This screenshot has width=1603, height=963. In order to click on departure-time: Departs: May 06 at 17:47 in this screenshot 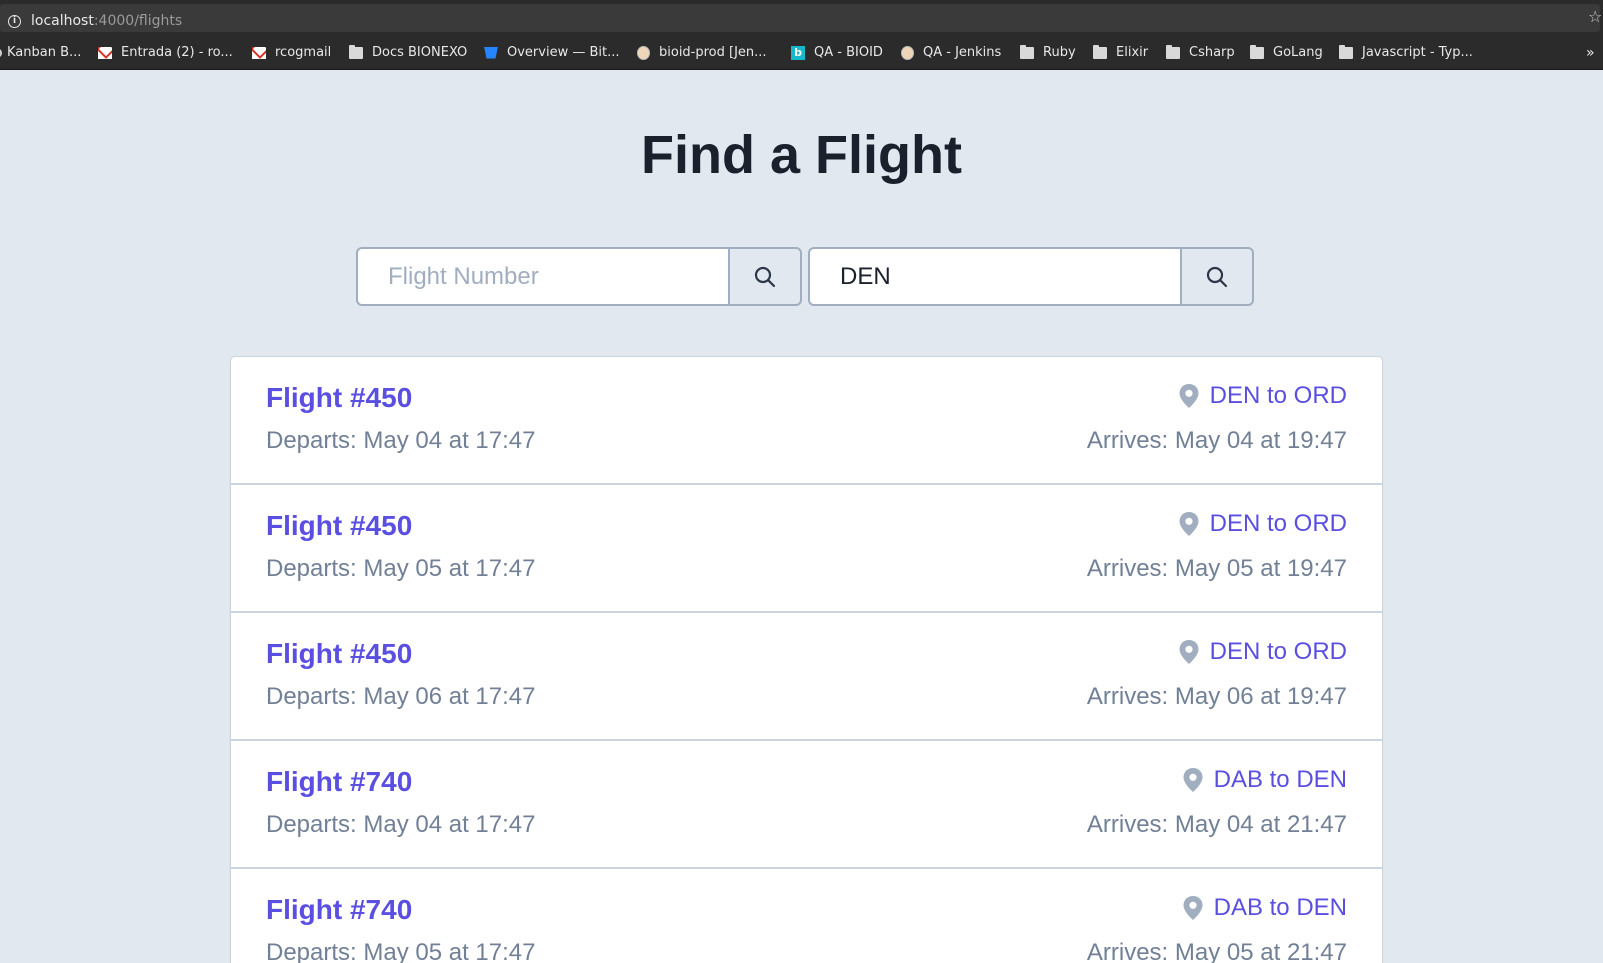, I will do `click(401, 696)`.